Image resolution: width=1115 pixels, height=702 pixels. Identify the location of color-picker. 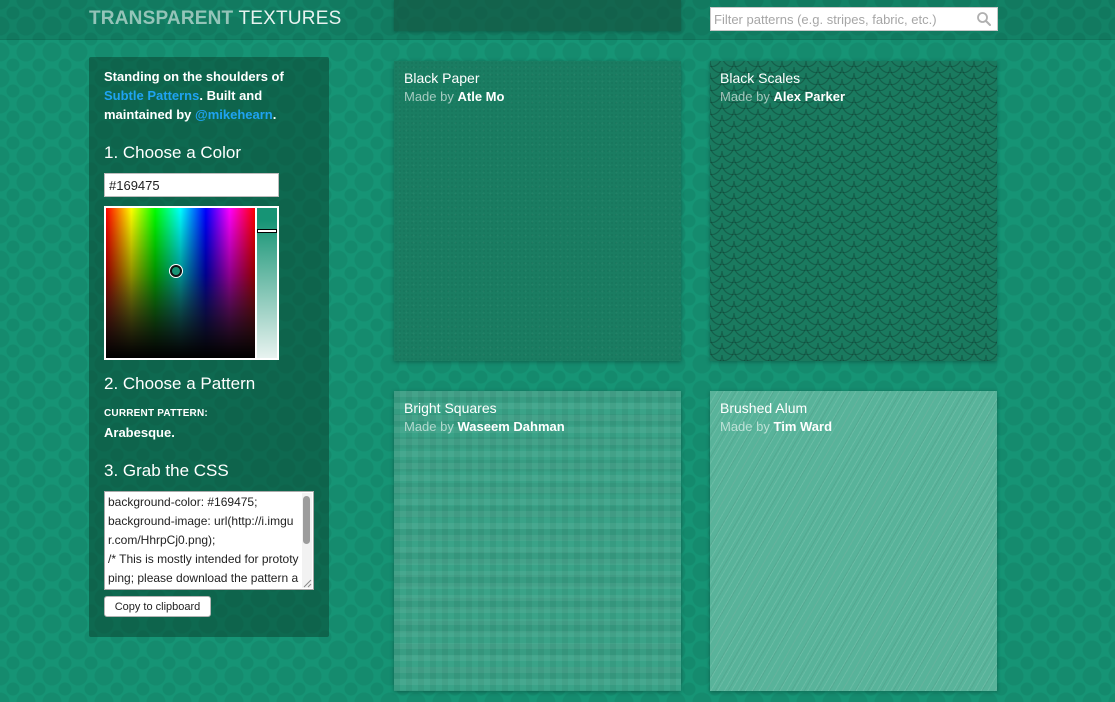
(191, 283).